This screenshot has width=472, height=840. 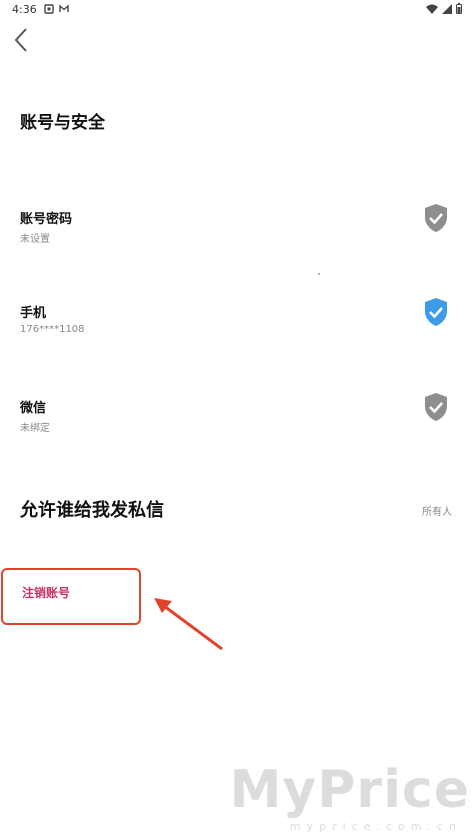 I want to click on chevron-left-icon, so click(x=20, y=40).